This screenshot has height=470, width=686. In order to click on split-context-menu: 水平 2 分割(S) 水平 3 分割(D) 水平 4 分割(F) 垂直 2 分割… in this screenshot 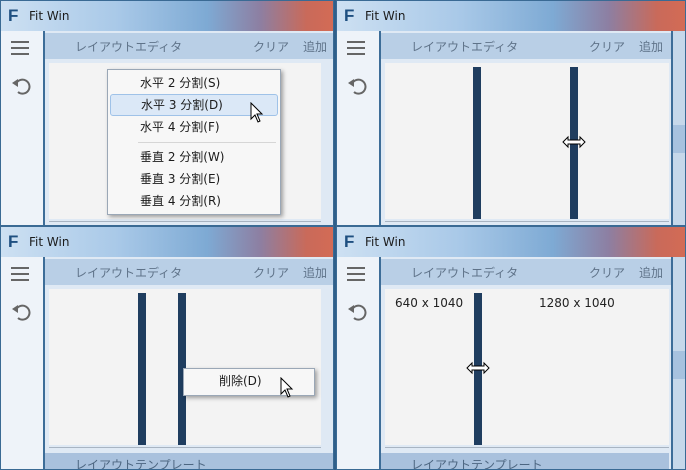, I will do `click(194, 142)`.